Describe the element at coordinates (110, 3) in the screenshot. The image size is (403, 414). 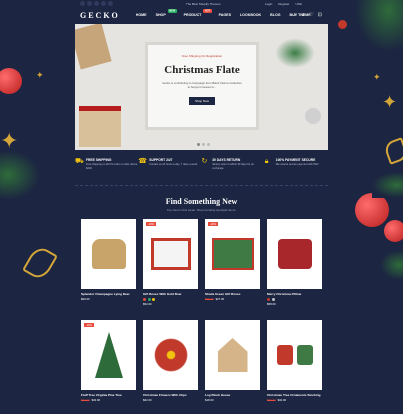
I see `youtube-icon` at that location.